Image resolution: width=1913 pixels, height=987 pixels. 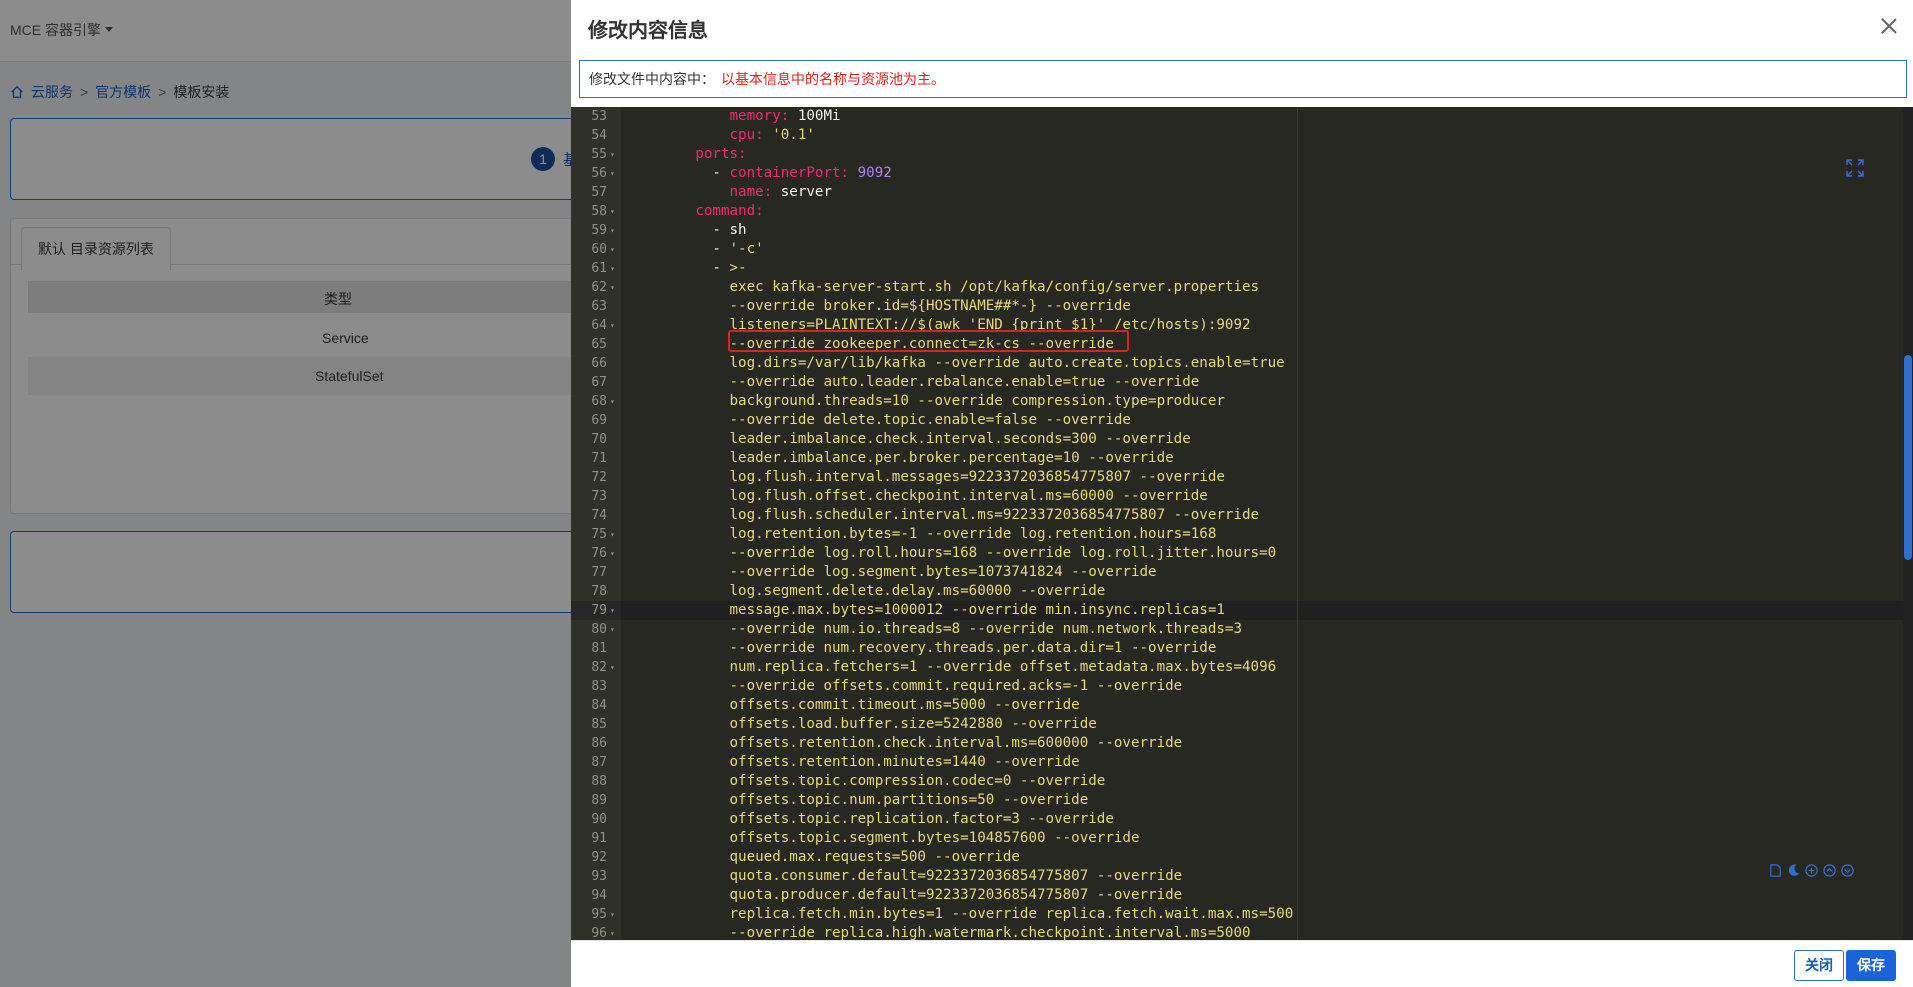 I want to click on line-number: 59, so click(x=599, y=230).